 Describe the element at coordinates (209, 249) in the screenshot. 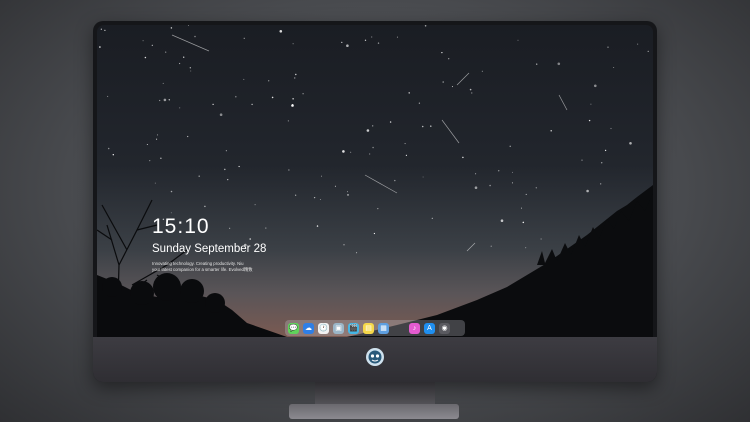

I see `lockscreen-date: Sunday September 28` at that location.